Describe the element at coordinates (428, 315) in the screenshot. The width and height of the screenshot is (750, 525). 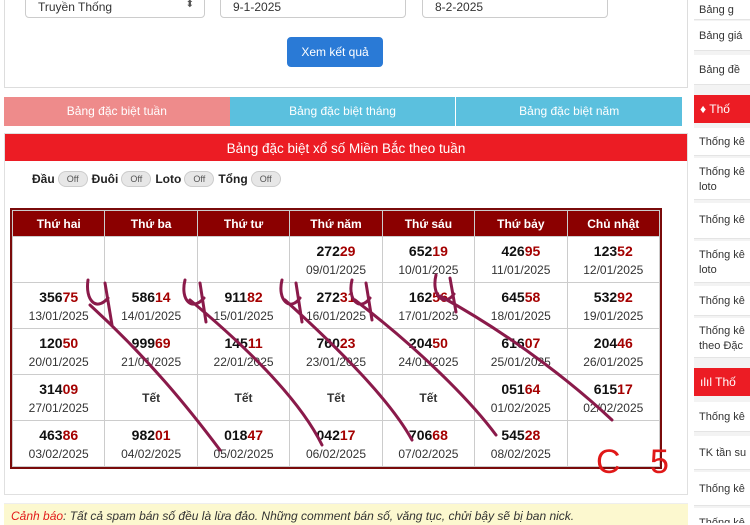
I see `draw-date: 17/01/2025` at that location.